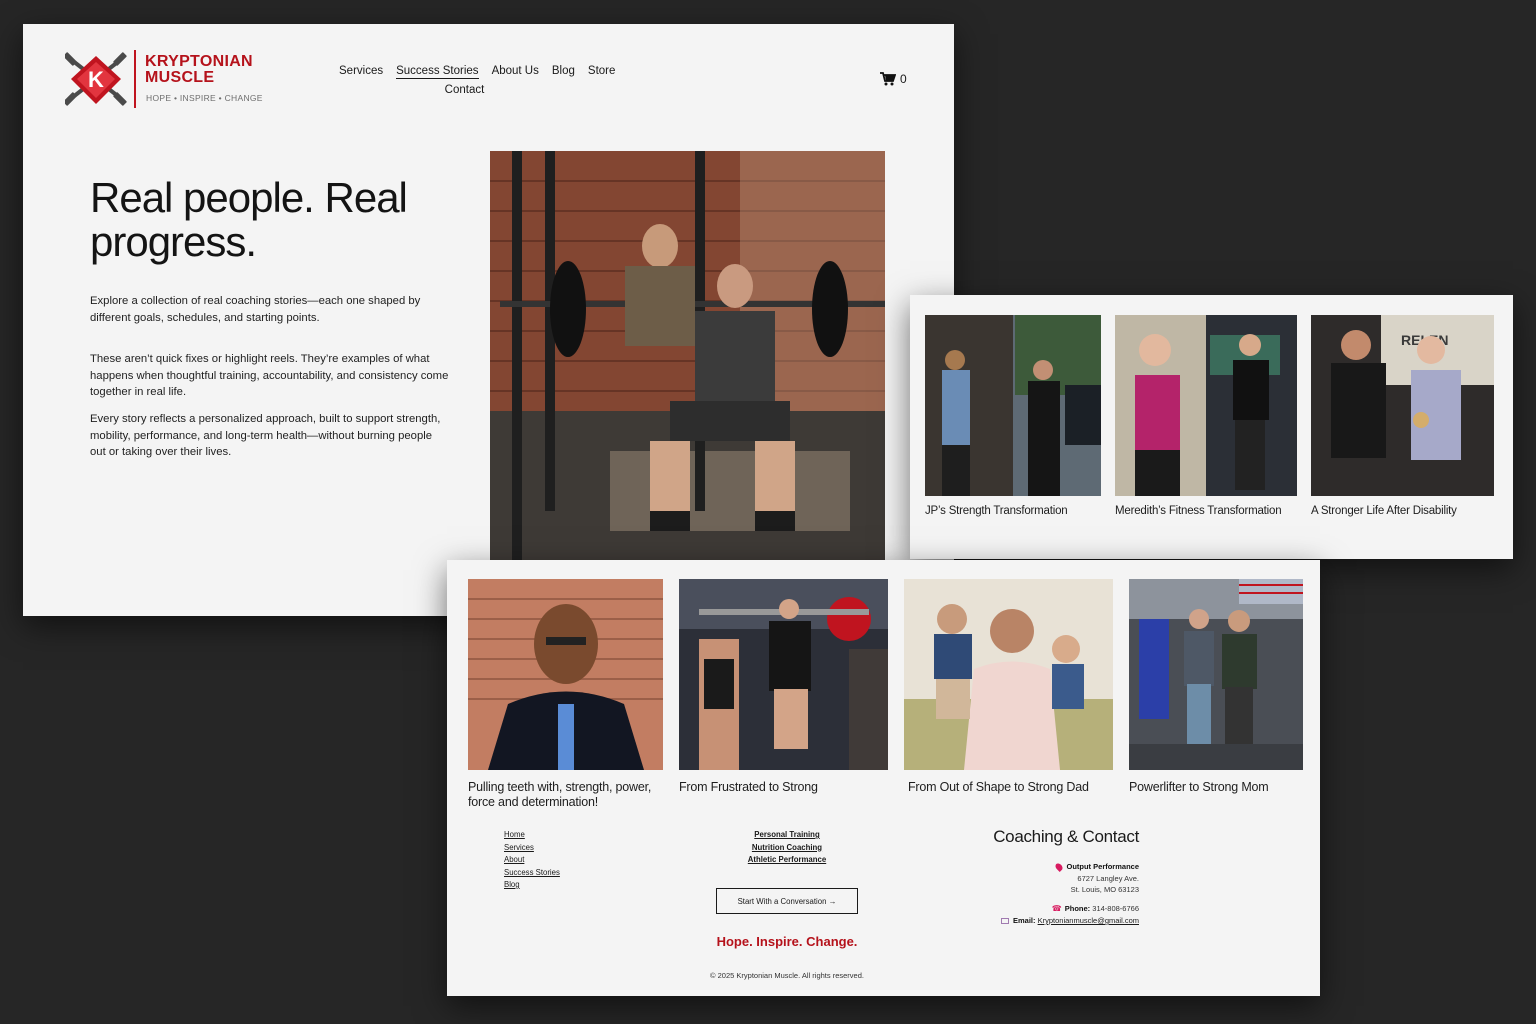  I want to click on footer-link-home: Home, so click(532, 835).